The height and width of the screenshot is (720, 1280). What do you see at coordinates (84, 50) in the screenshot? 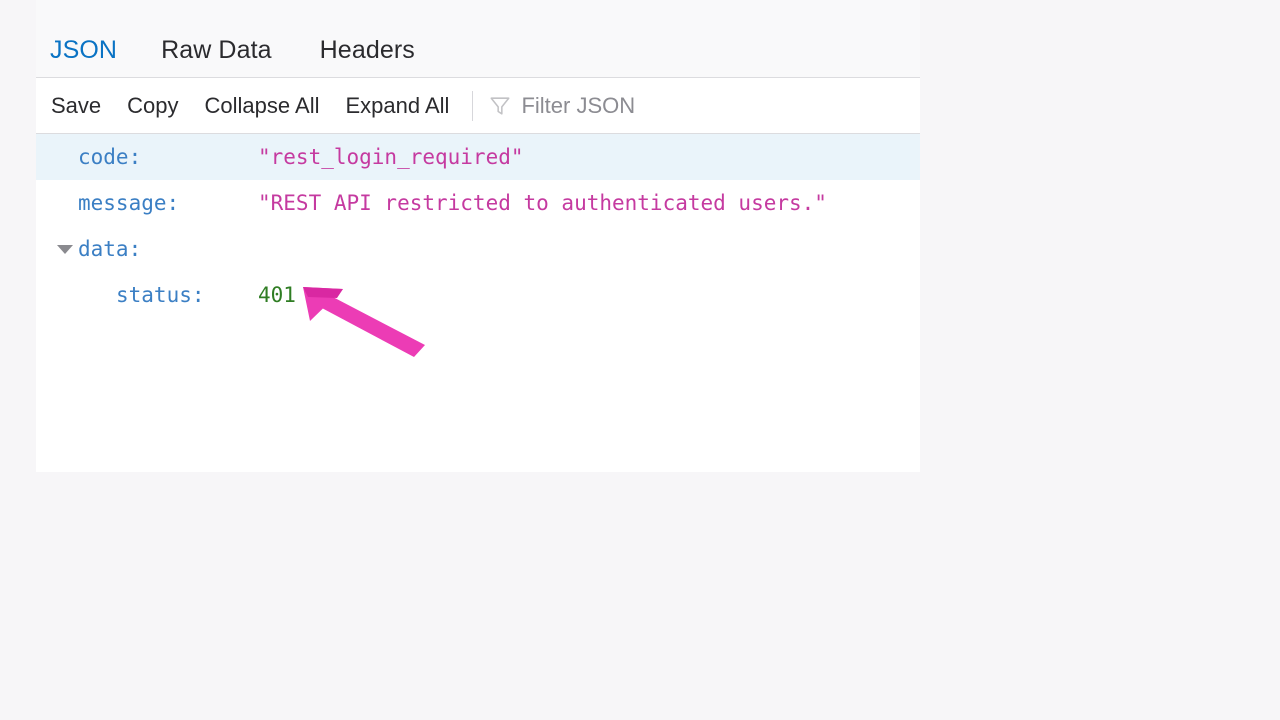
I see `tab-json-label: JSON` at bounding box center [84, 50].